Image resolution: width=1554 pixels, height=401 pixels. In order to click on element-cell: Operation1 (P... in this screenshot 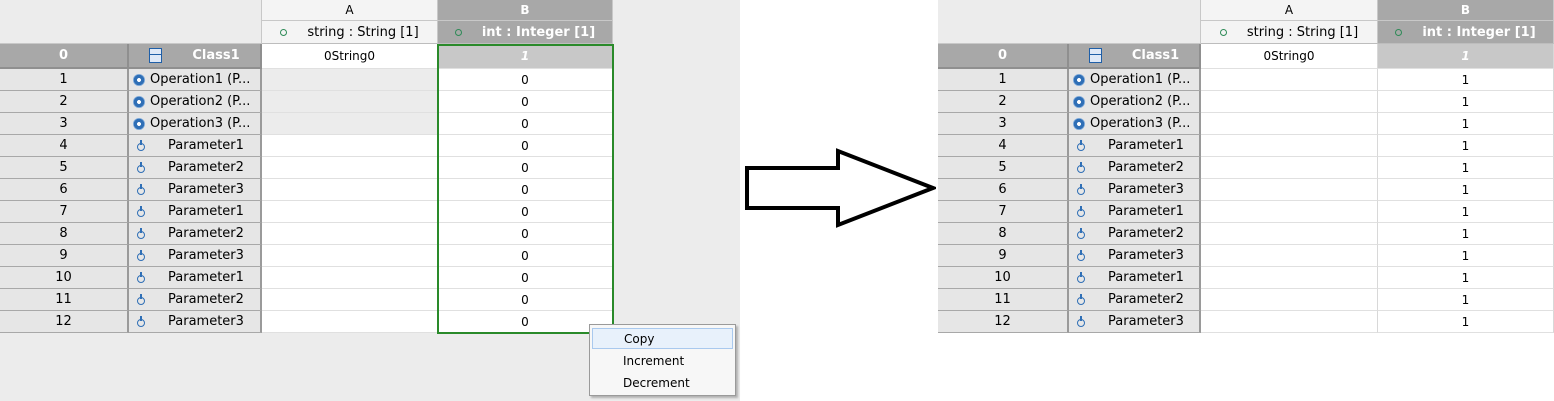, I will do `click(195, 80)`.